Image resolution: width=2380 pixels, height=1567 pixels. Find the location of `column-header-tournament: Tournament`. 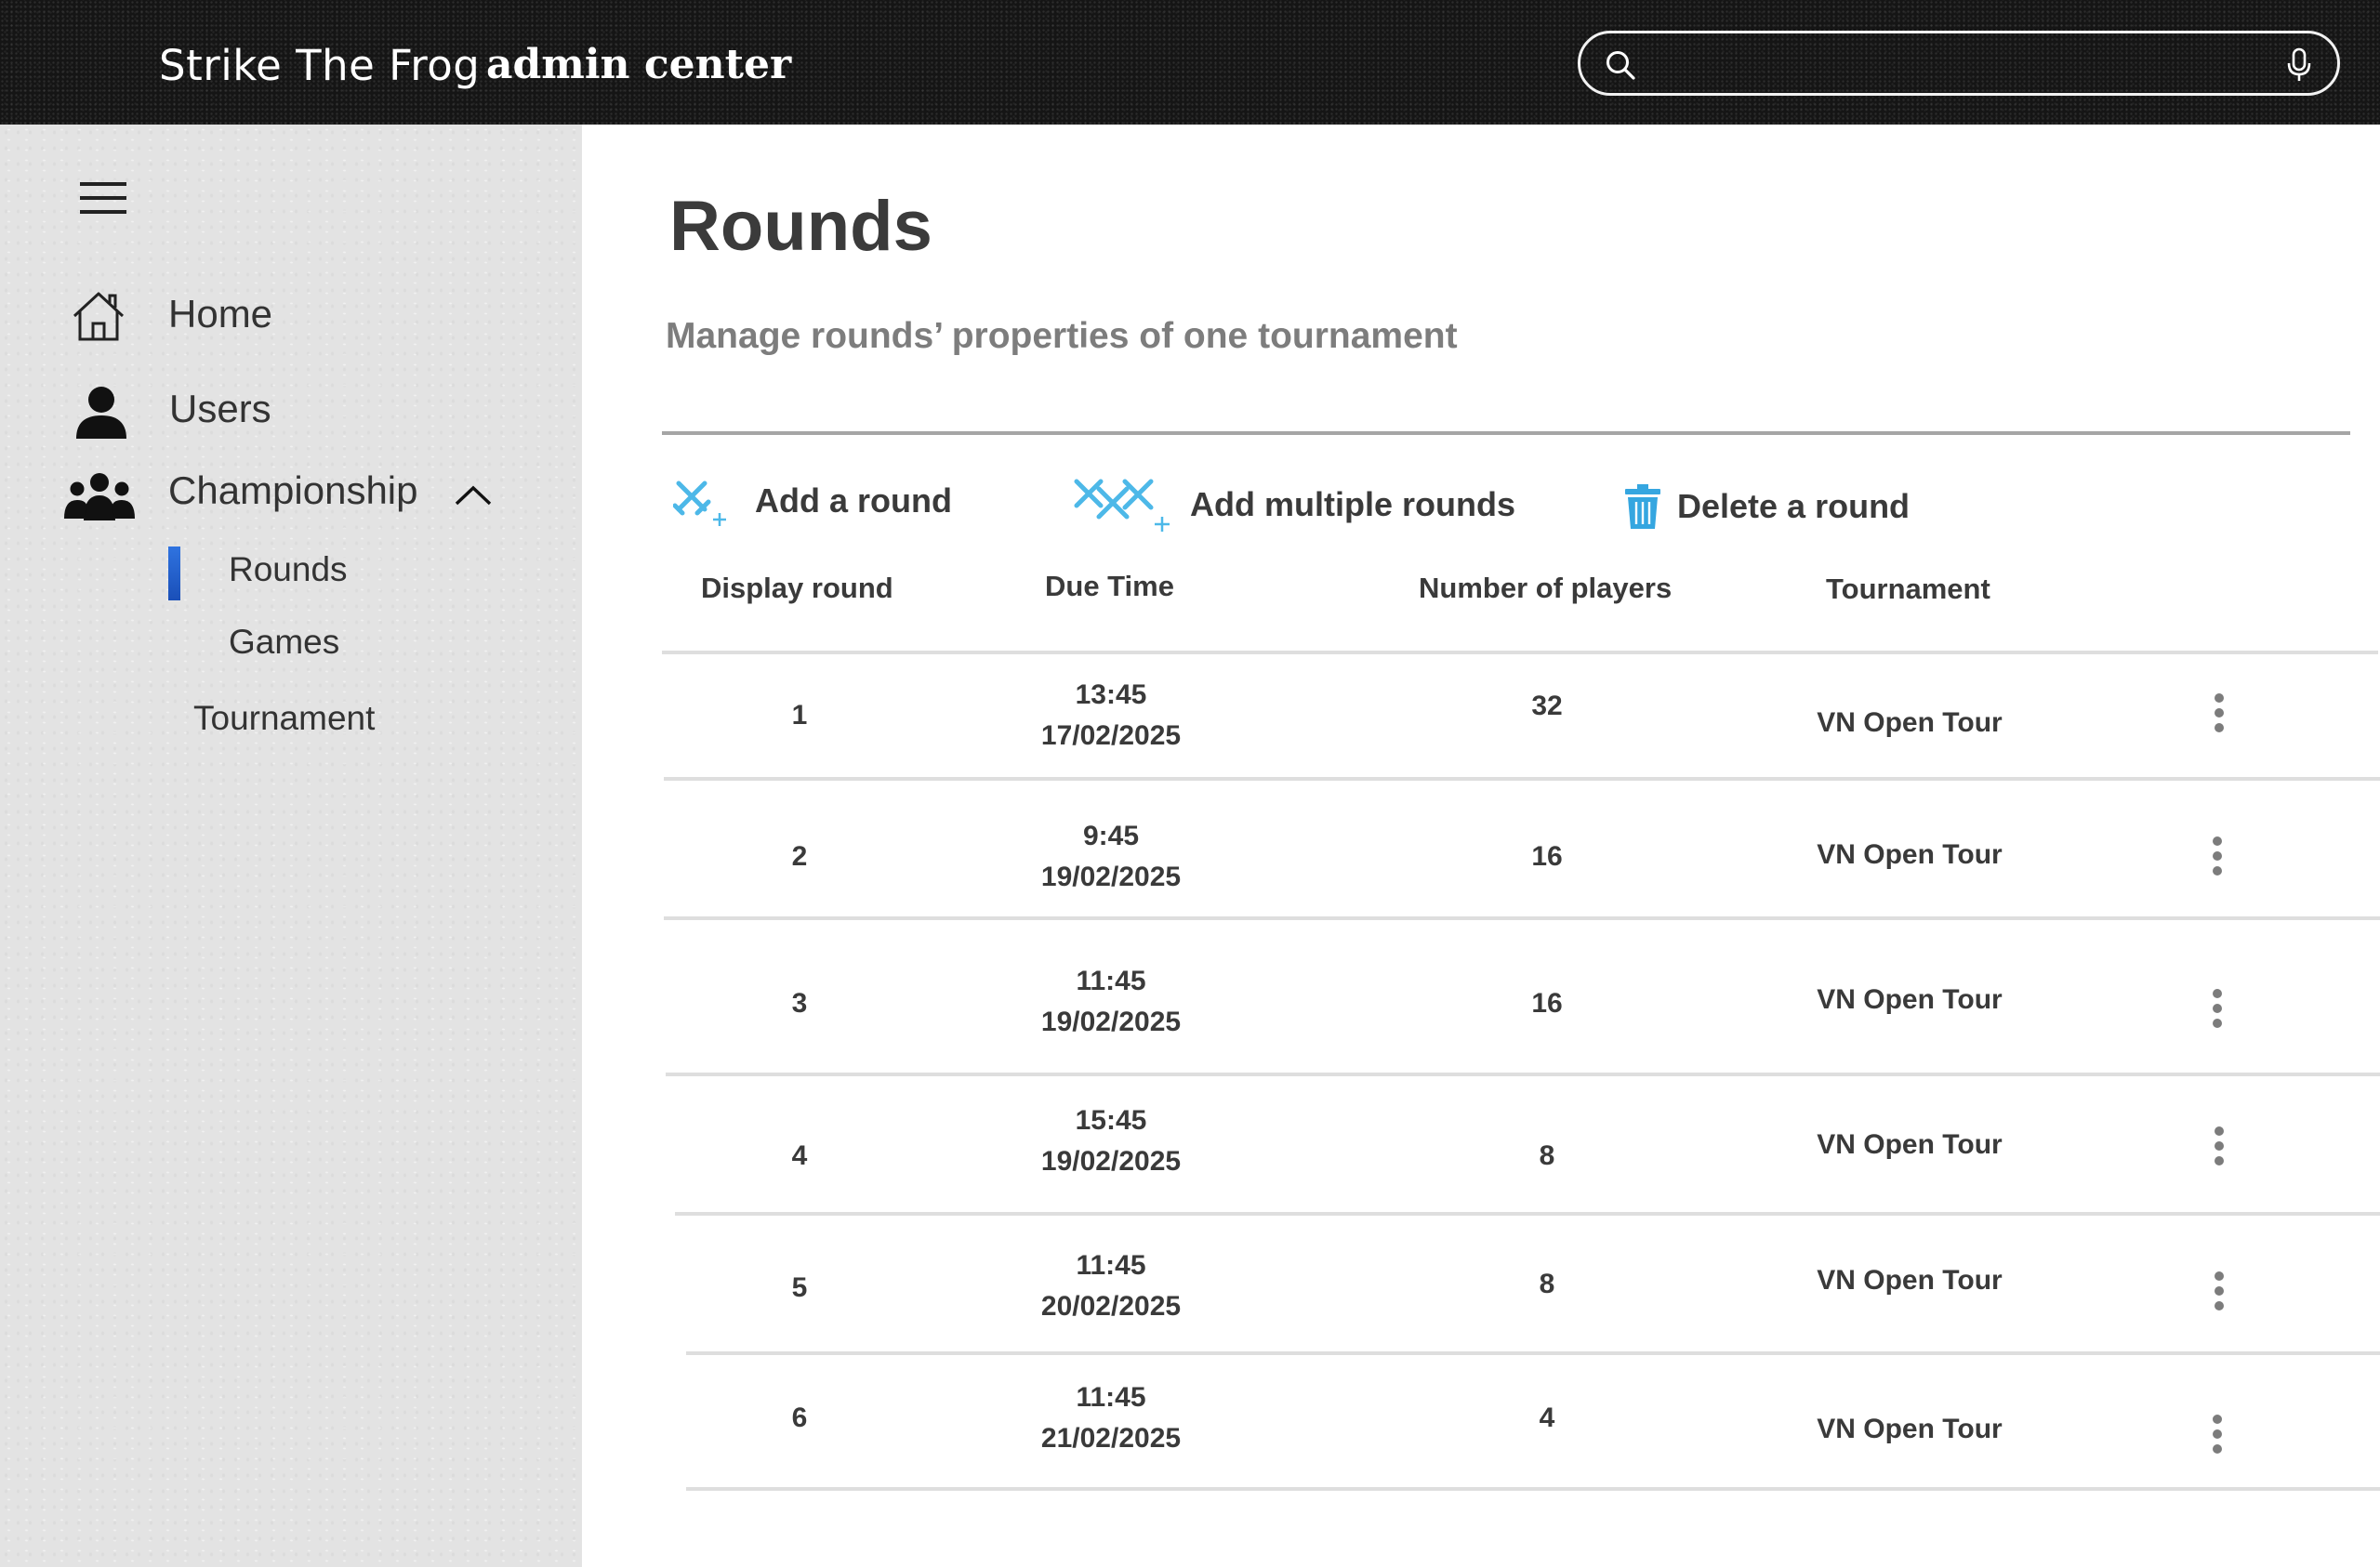

column-header-tournament: Tournament is located at coordinates (1908, 589).